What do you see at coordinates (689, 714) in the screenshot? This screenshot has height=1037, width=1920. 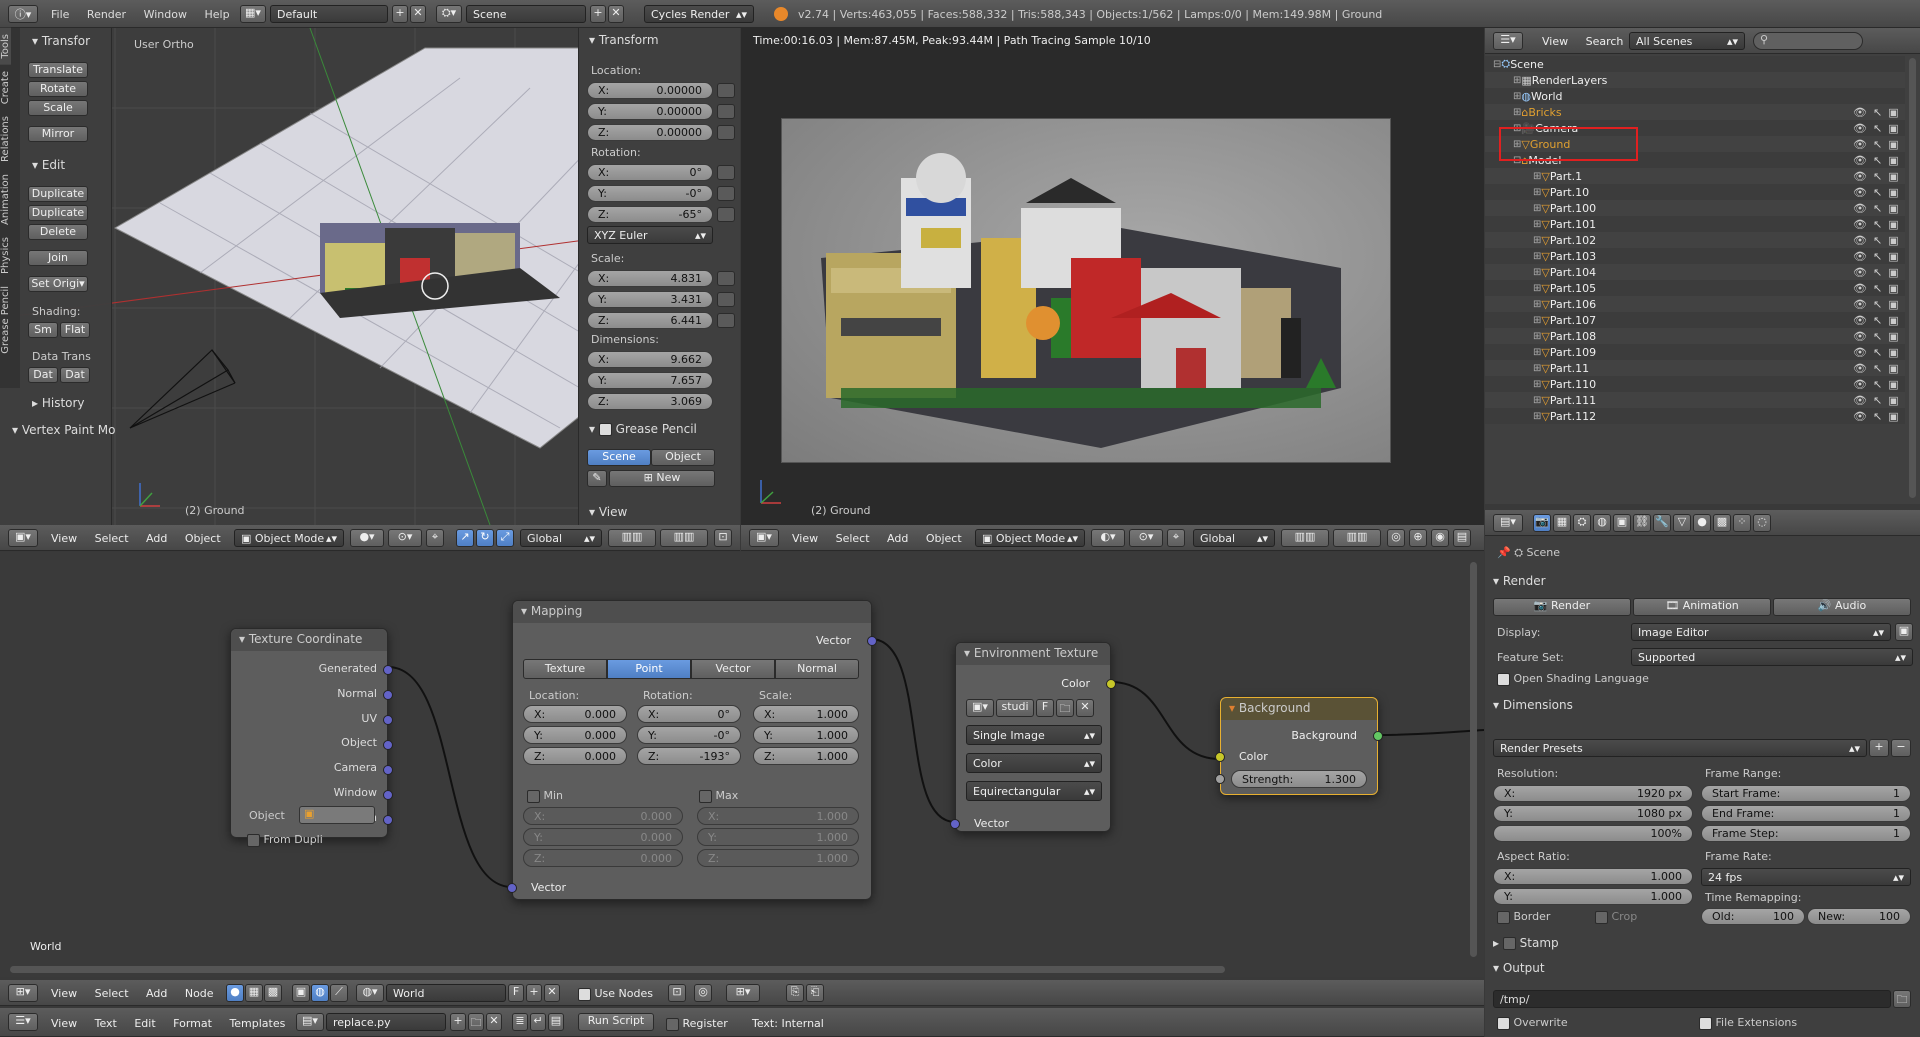 I see `map-rot-x: X: 0°` at bounding box center [689, 714].